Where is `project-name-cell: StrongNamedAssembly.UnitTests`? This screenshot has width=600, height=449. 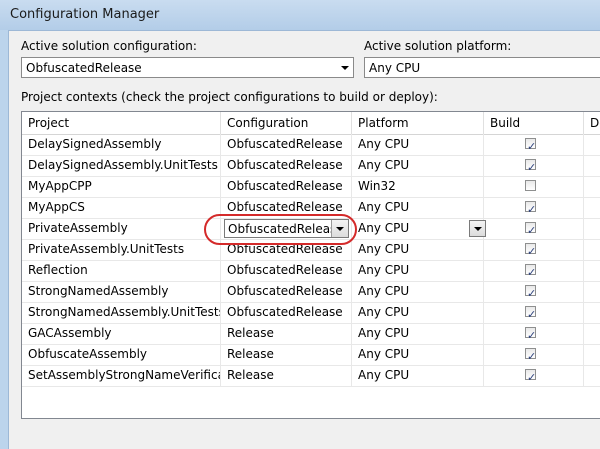
project-name-cell: StrongNamedAssembly.UnitTests is located at coordinates (121, 312).